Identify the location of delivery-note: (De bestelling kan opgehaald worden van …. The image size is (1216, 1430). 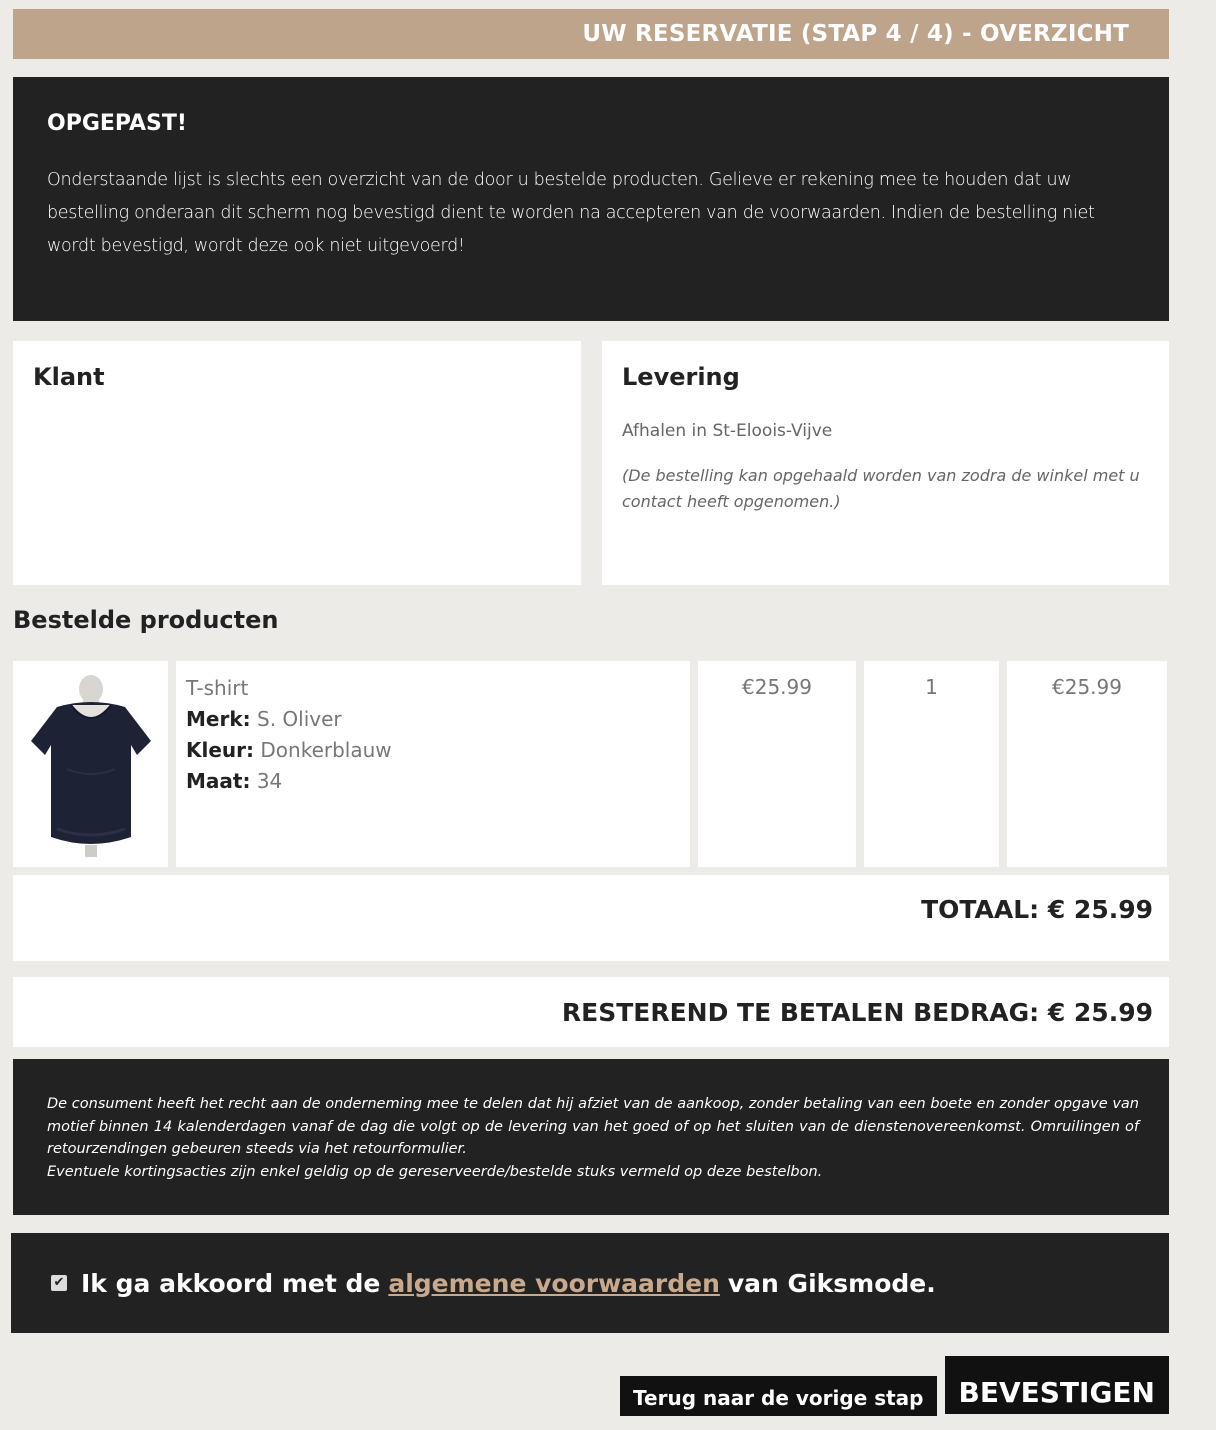
(881, 488).